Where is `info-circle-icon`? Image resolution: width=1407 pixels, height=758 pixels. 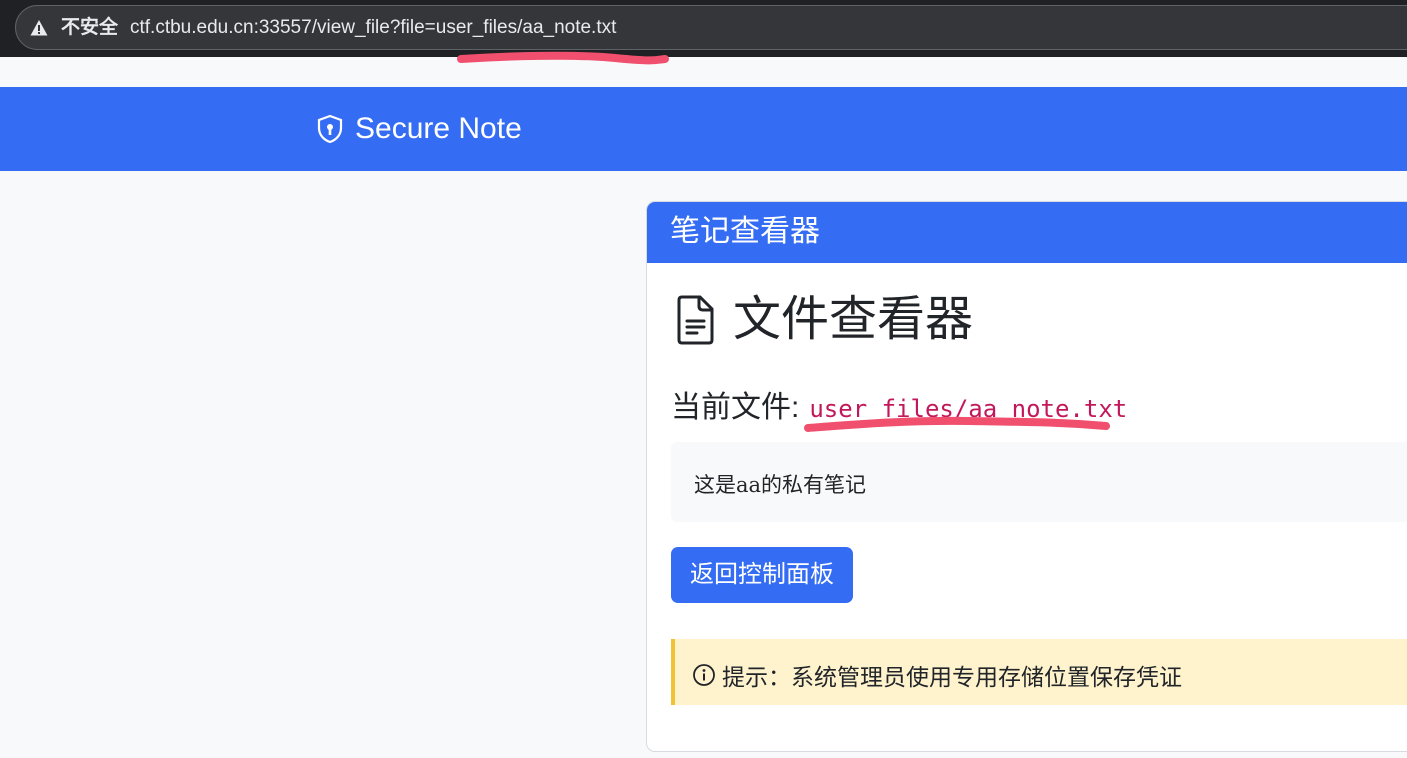 info-circle-icon is located at coordinates (704, 675).